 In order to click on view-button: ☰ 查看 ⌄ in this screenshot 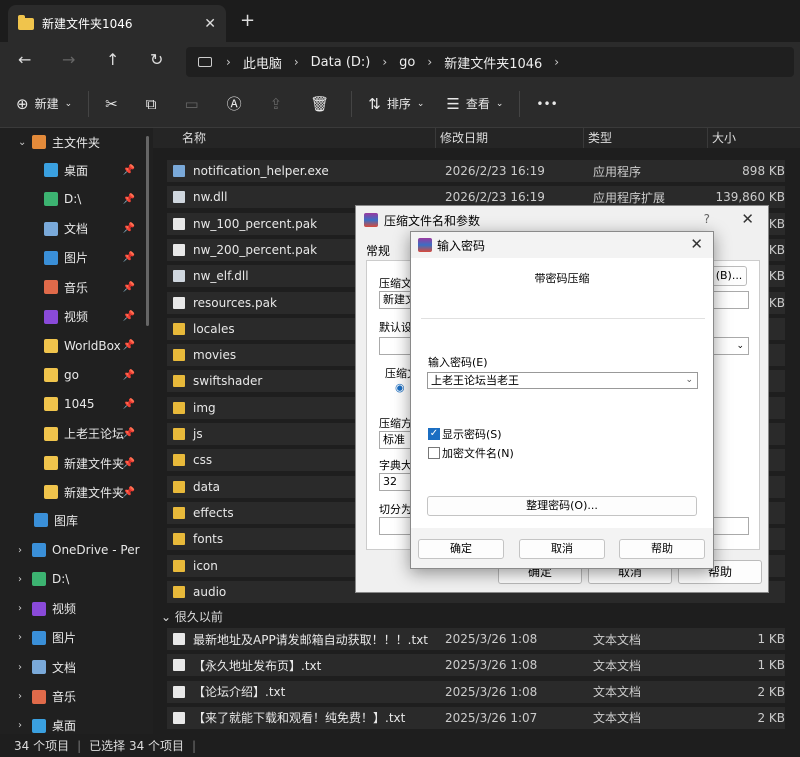, I will do `click(474, 104)`.